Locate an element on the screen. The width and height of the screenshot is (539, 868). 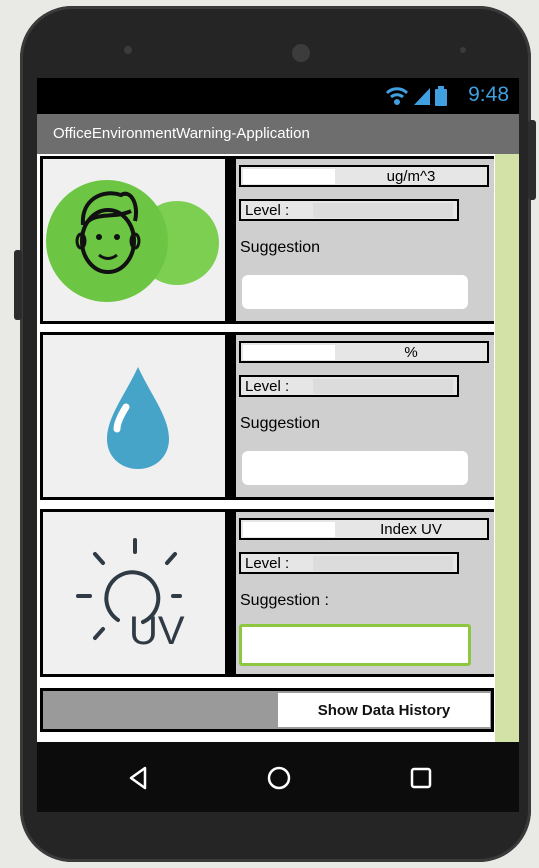
humidity-suggestion-field is located at coordinates (355, 468).